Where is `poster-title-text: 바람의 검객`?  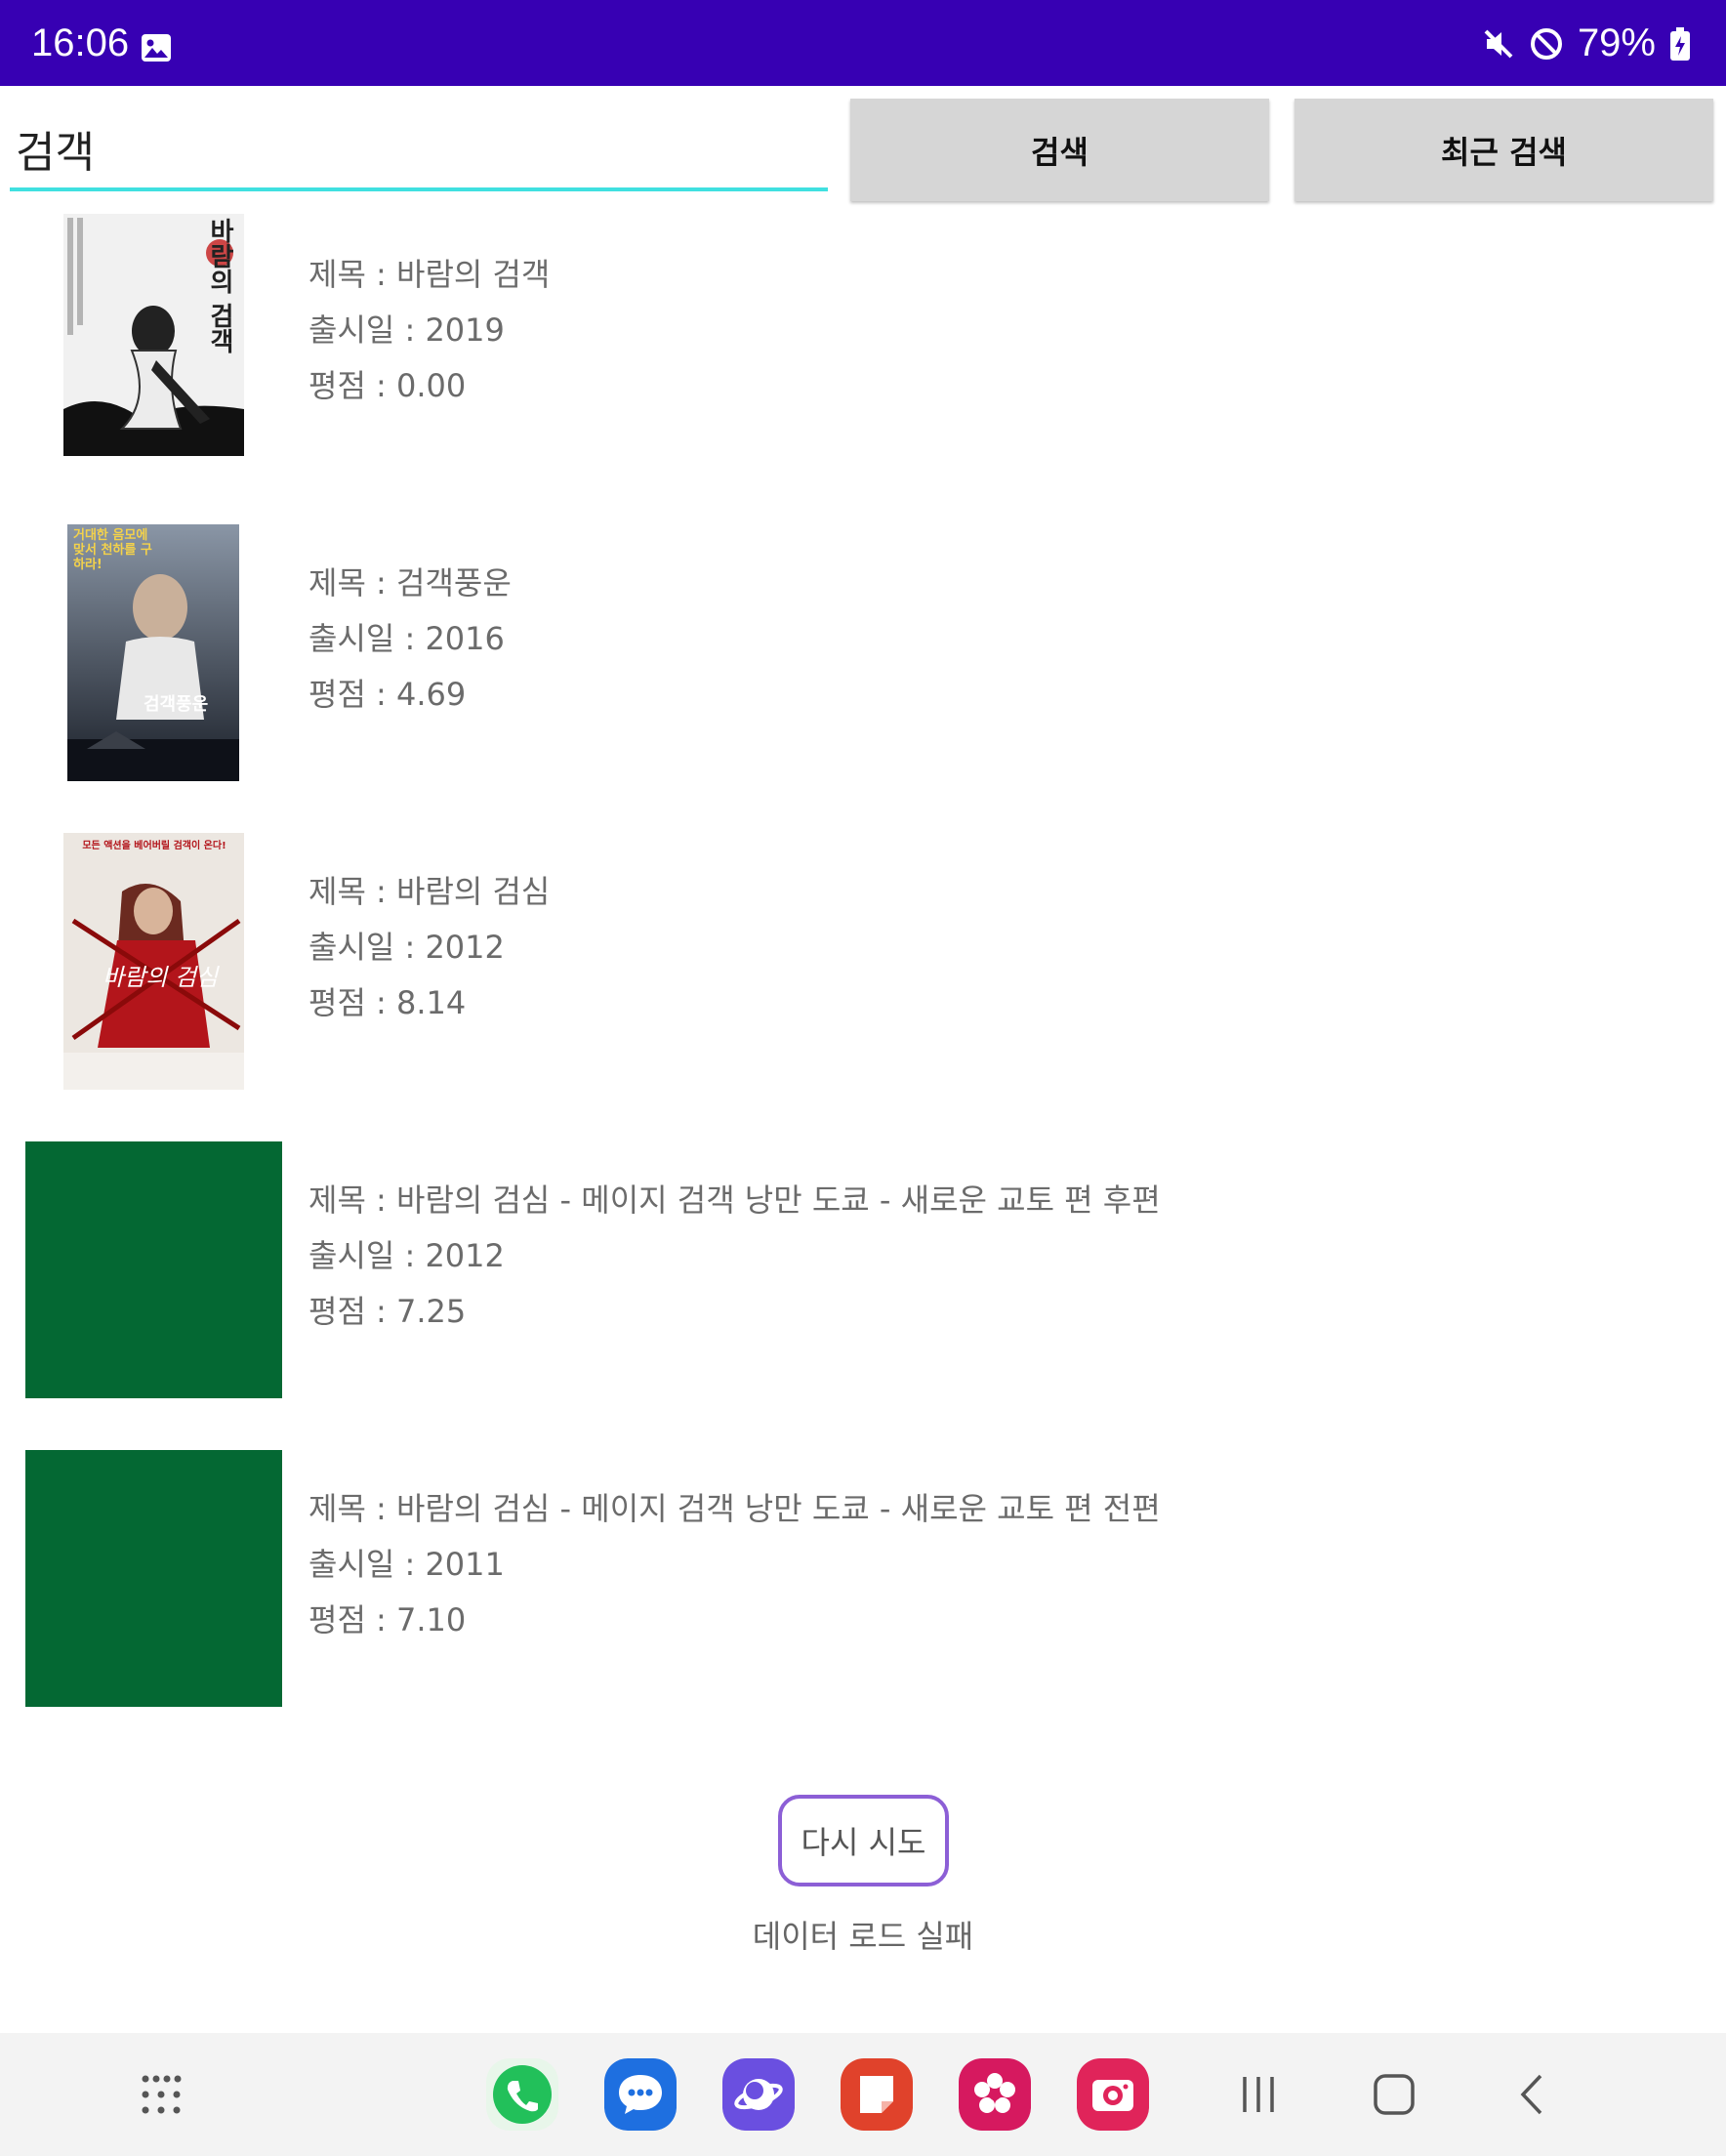
poster-title-text: 바람의 검객 is located at coordinates (220, 286).